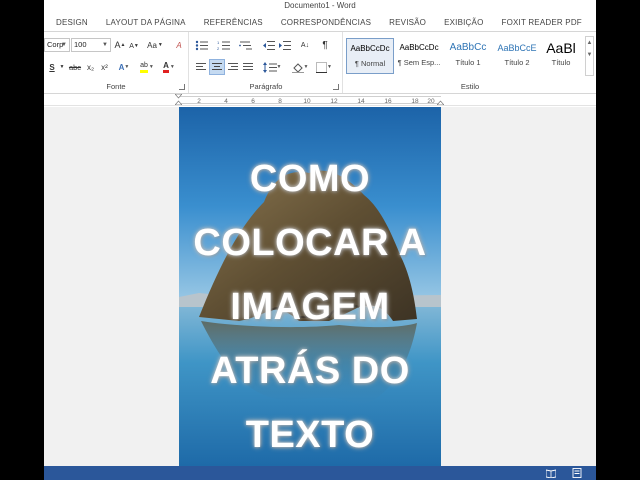 The height and width of the screenshot is (480, 640). I want to click on numbering-icon: 12, so click(223, 45).